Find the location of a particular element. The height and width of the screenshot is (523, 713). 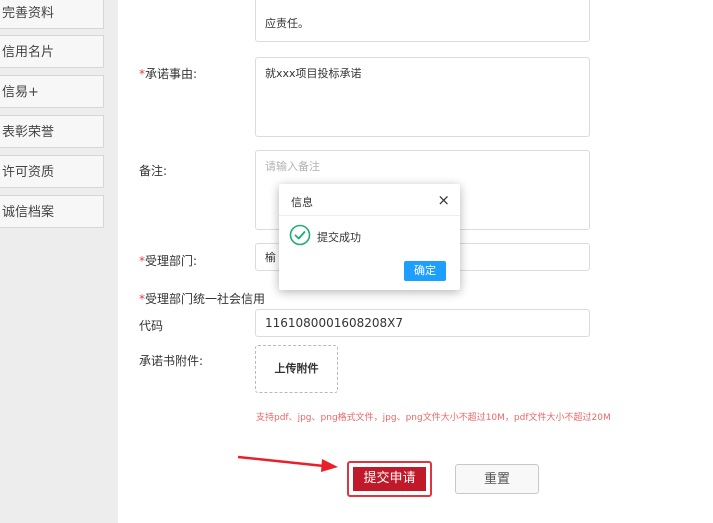

responsibility-textarea: 应责任。 is located at coordinates (422, 21).